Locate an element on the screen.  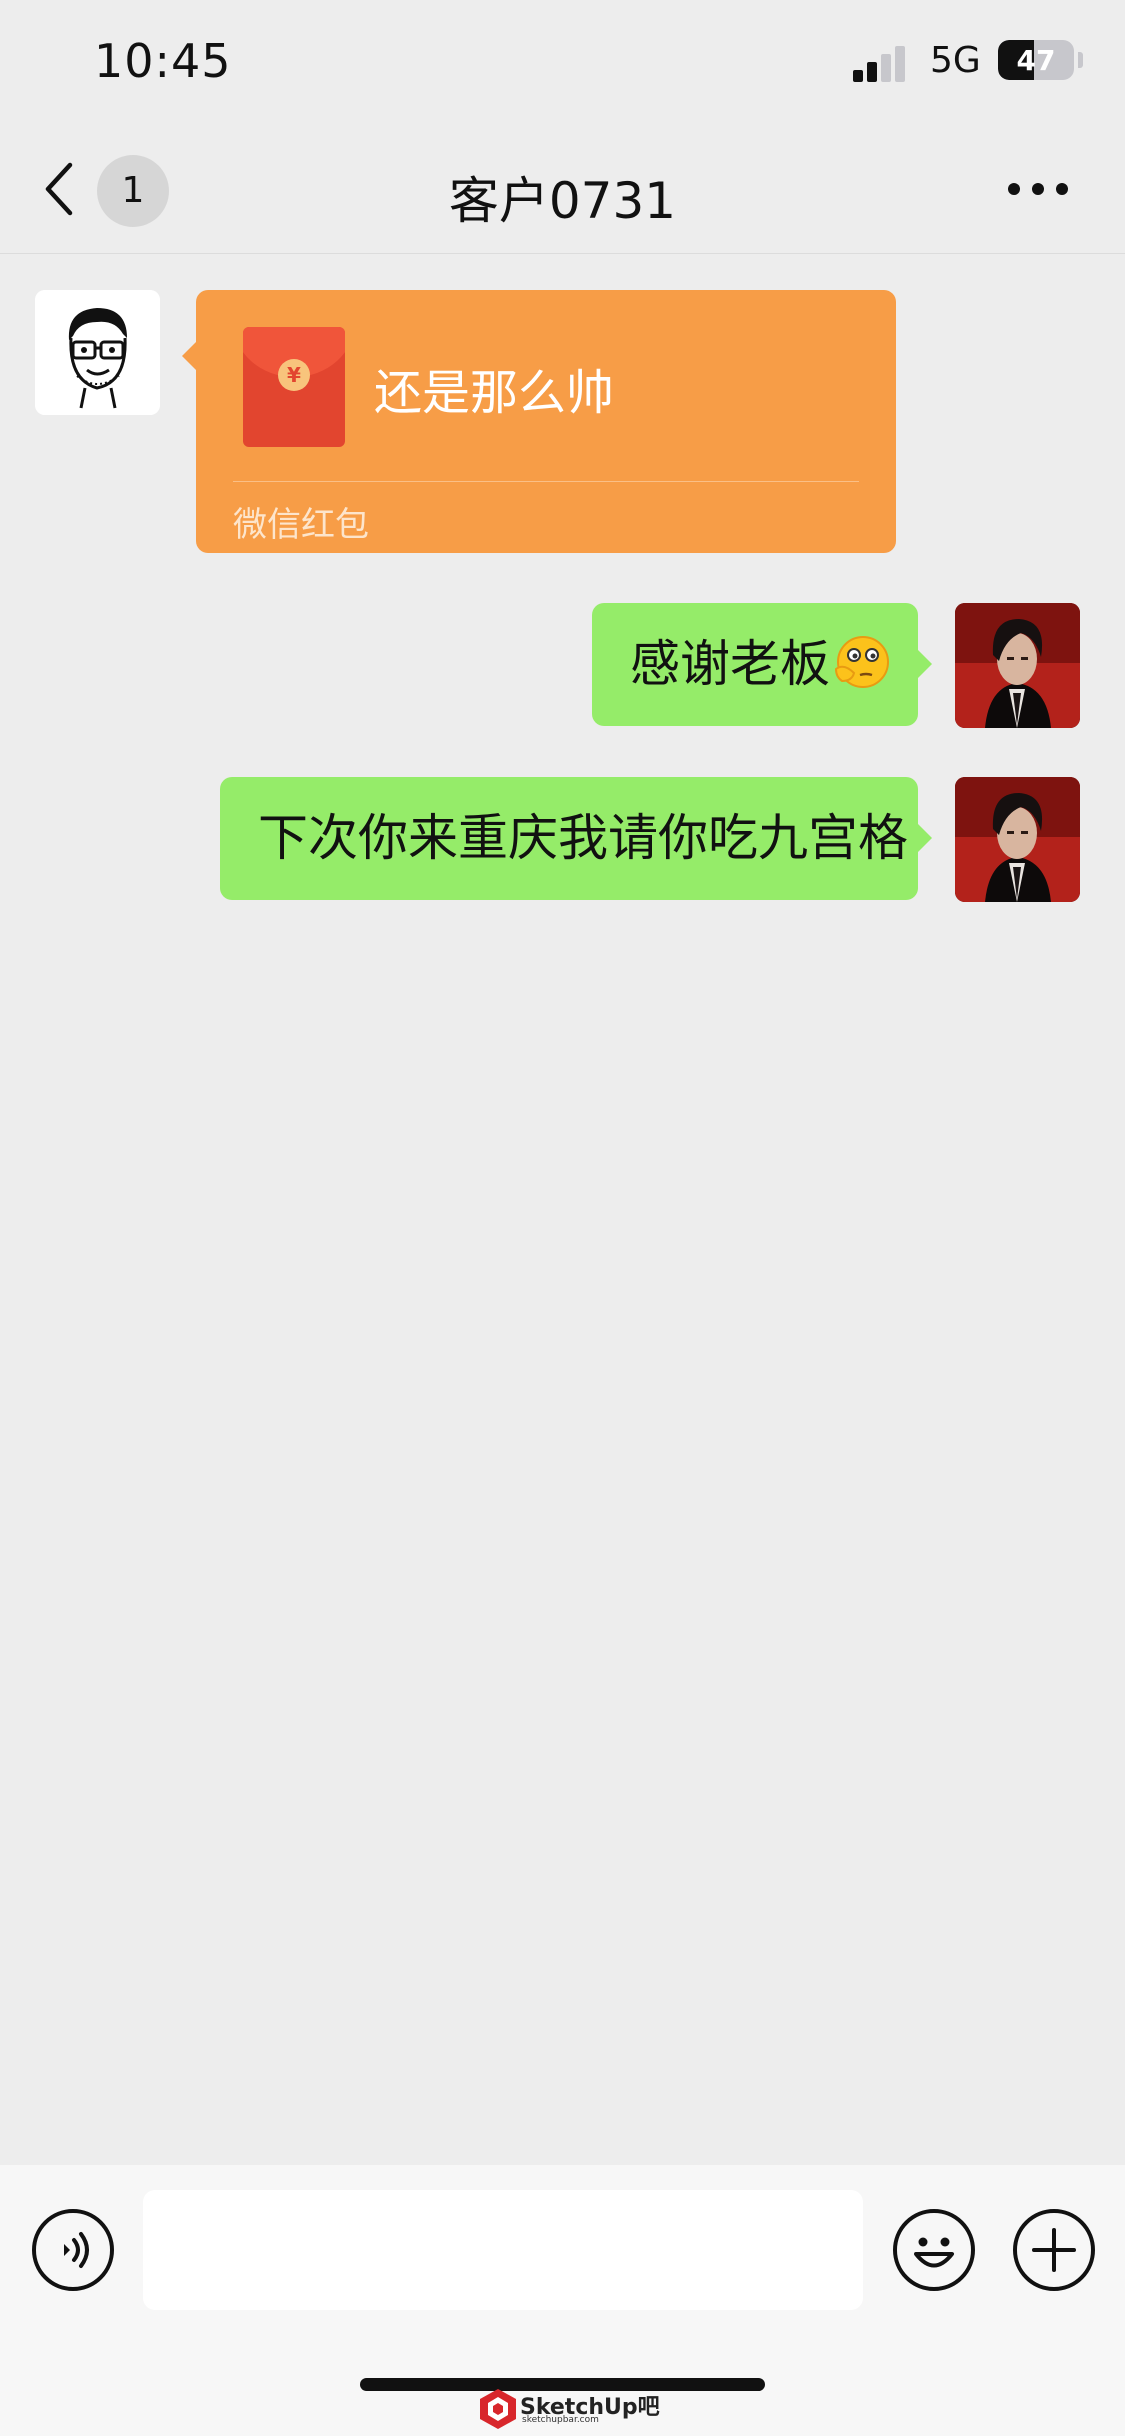
battery-tip is located at coordinates (1080, 60).